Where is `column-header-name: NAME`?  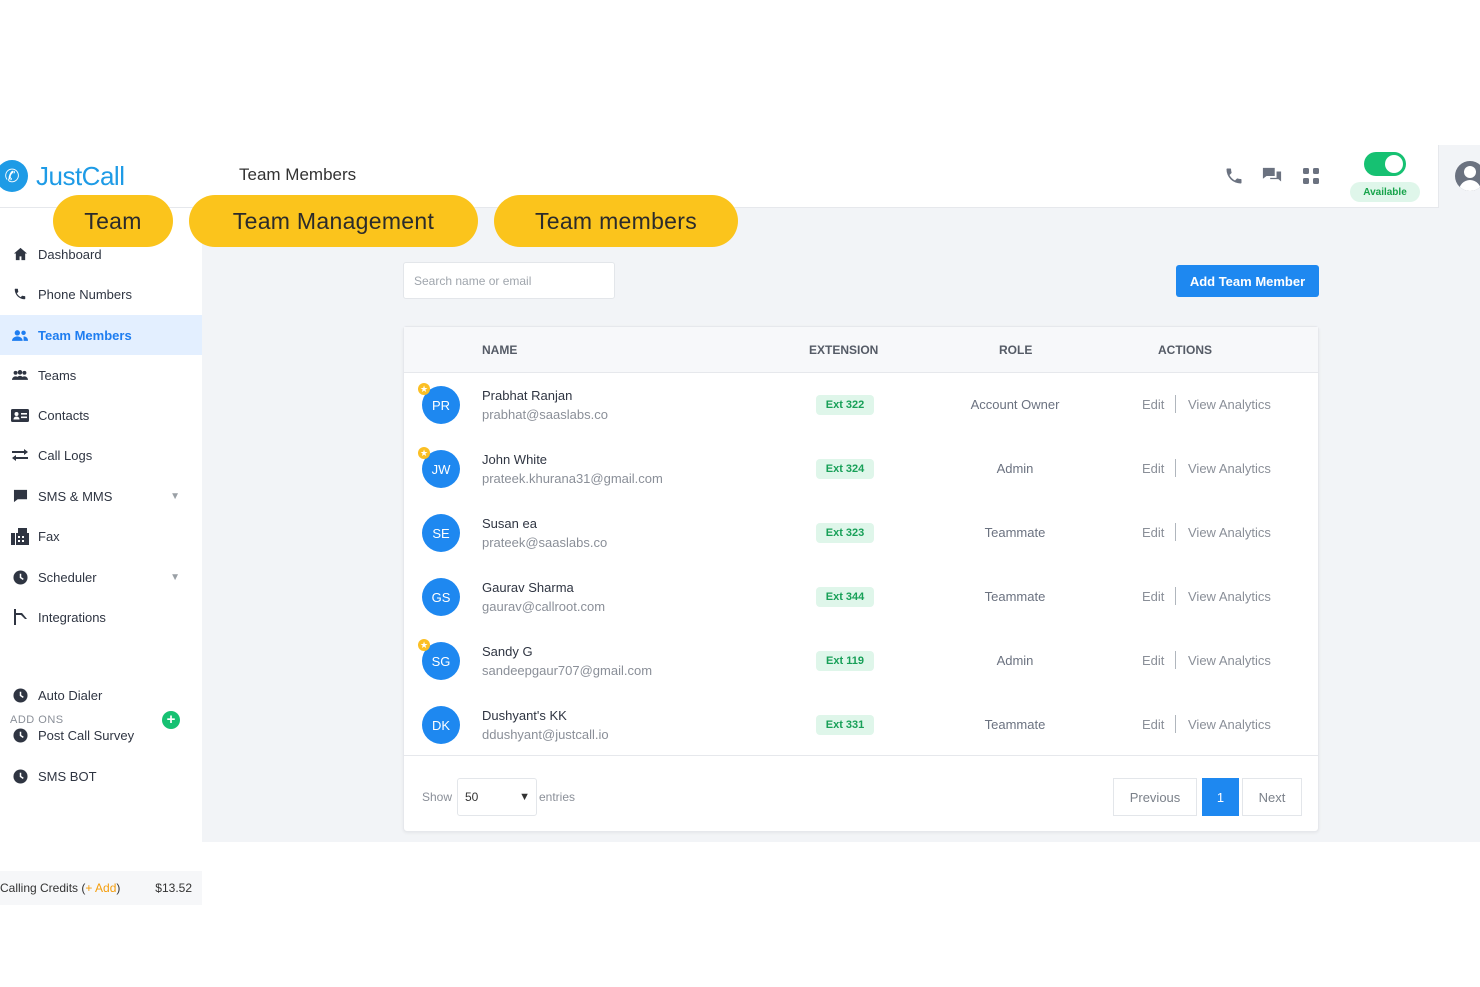
column-header-name: NAME is located at coordinates (499, 350).